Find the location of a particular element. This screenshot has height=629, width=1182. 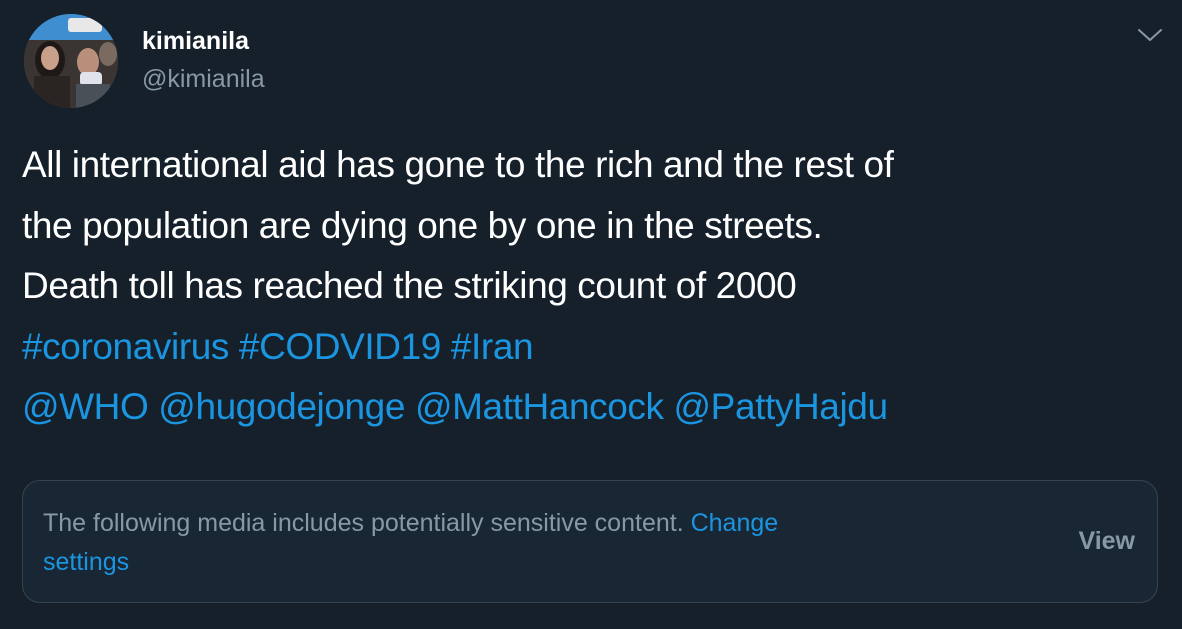

hashtag-link: #Iran is located at coordinates (492, 346).